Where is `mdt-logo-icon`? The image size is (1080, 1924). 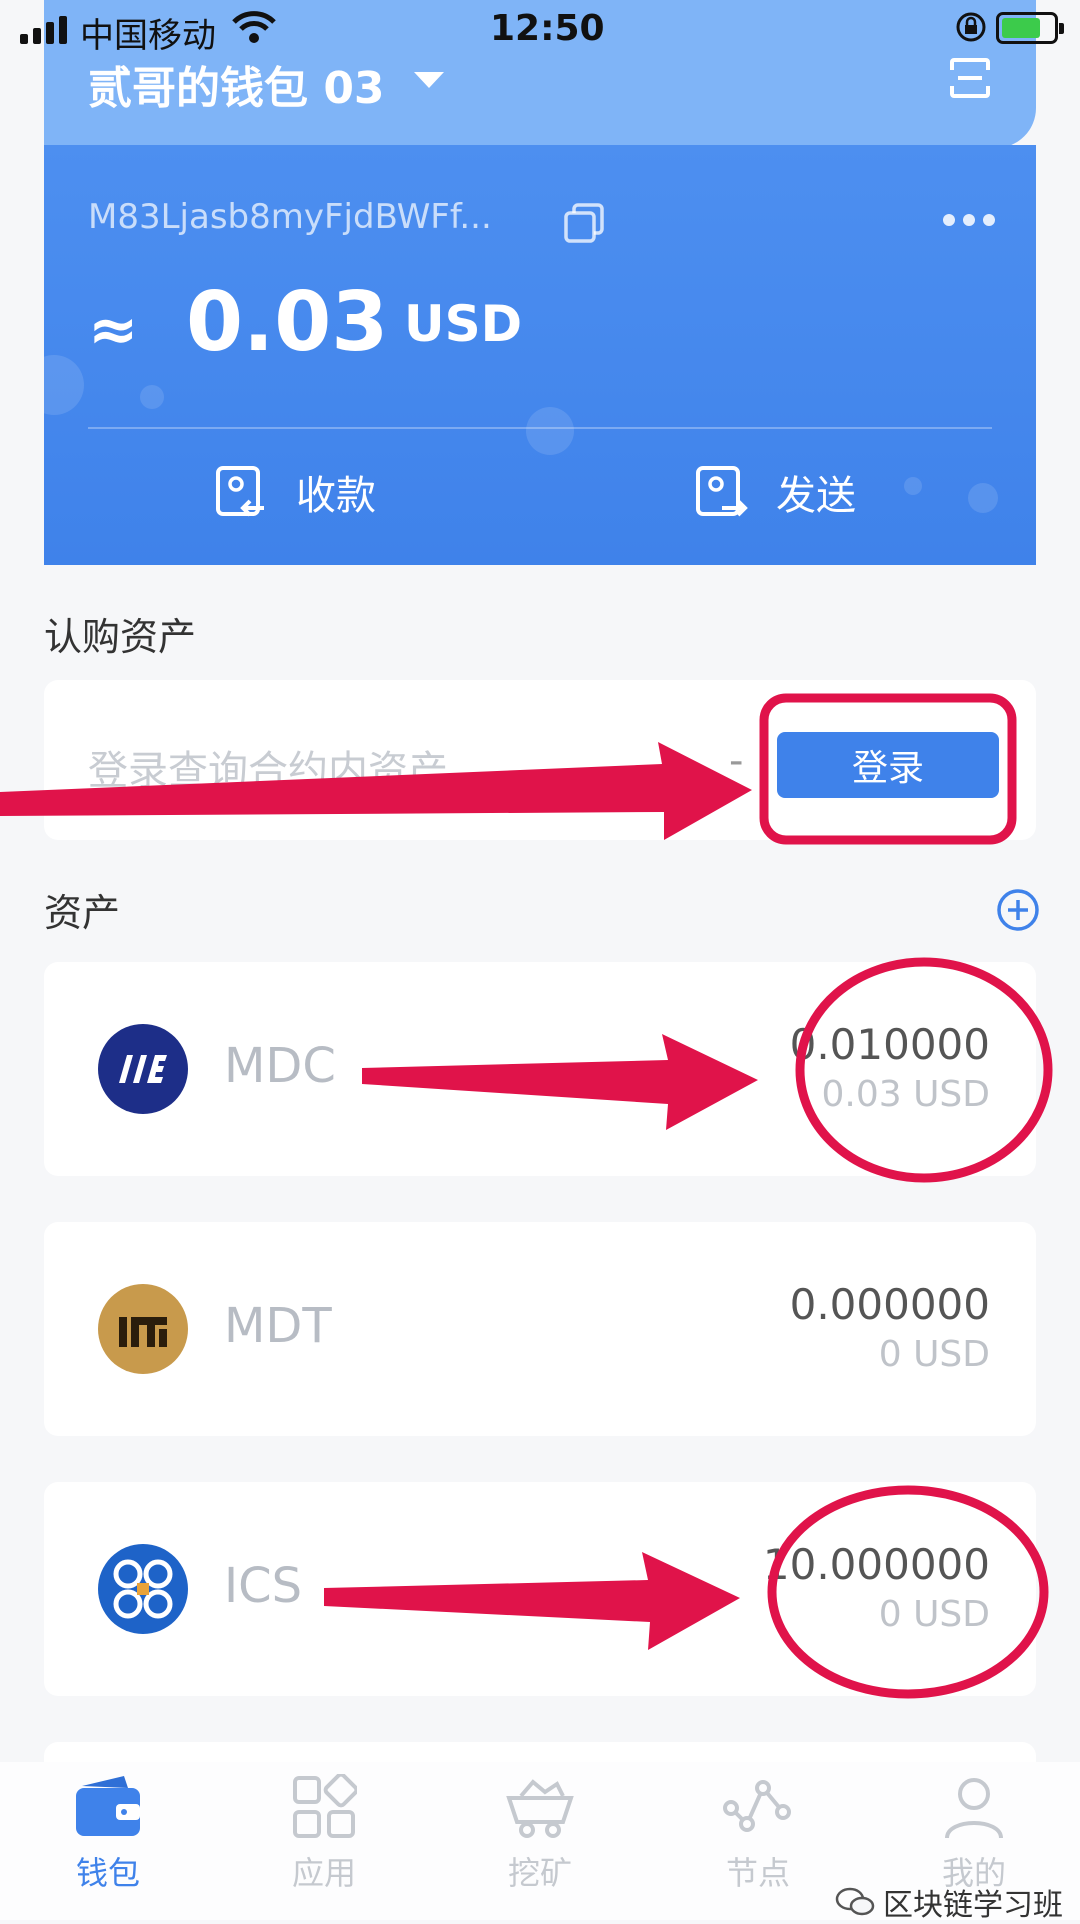 mdt-logo-icon is located at coordinates (143, 1329).